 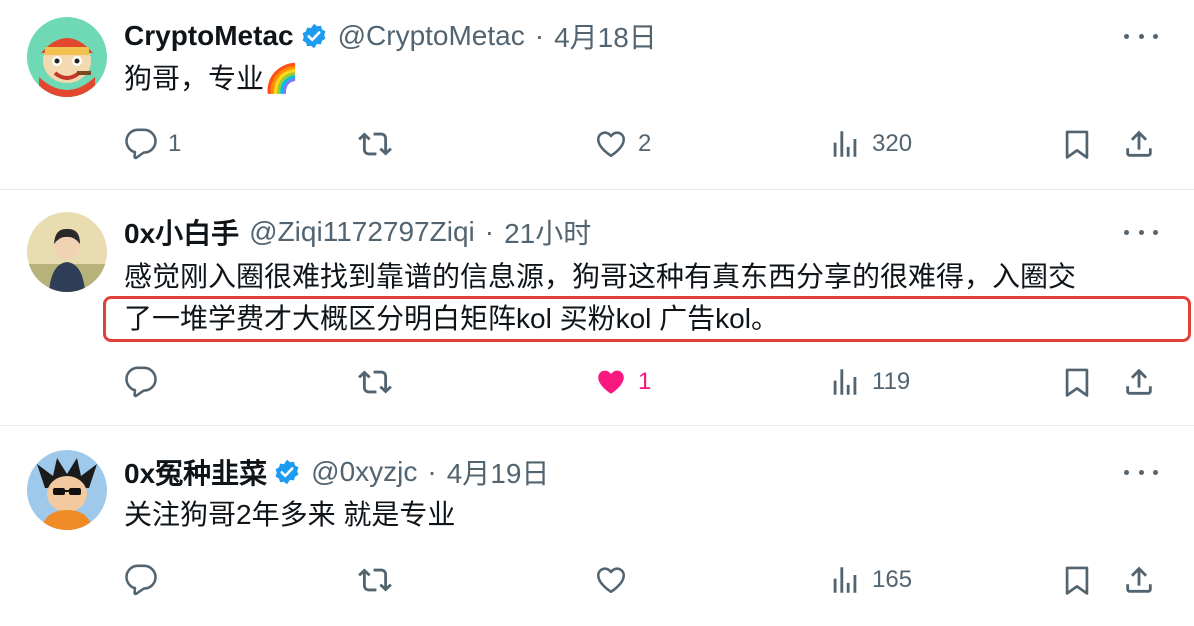 I want to click on like-button: 2, so click(x=622, y=144).